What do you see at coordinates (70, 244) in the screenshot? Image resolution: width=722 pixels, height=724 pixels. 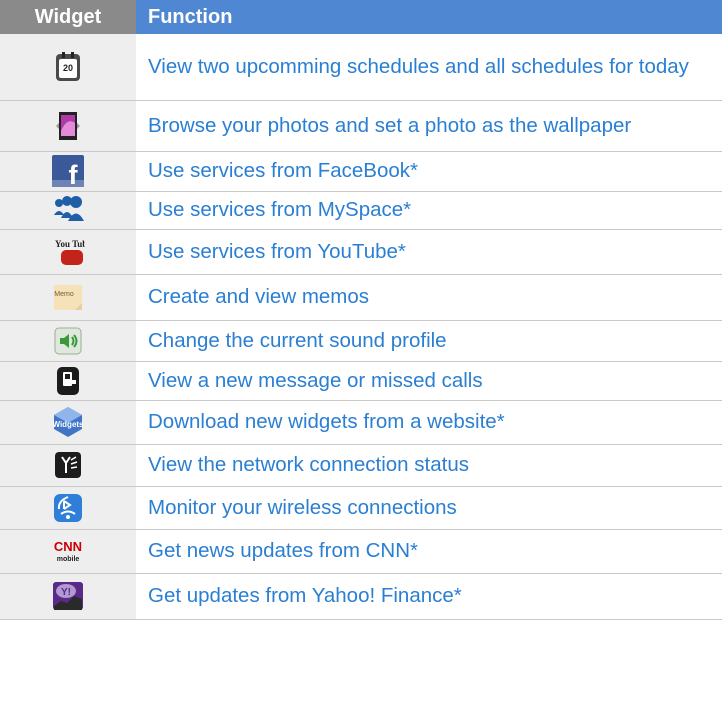 I see `youtube-icon-text: You Tube` at bounding box center [70, 244].